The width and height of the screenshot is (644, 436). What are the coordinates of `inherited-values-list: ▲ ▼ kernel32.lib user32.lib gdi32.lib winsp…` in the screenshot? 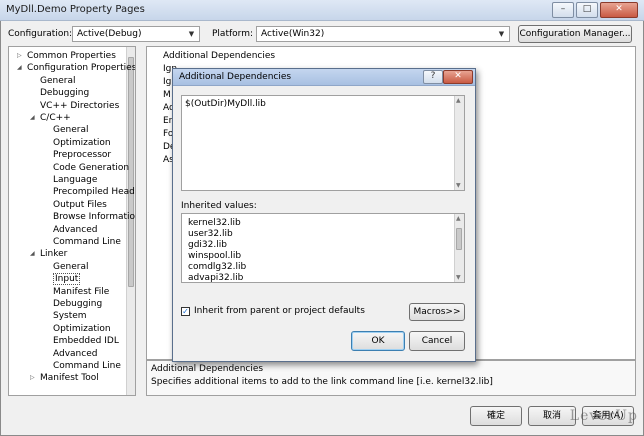 It's located at (323, 248).